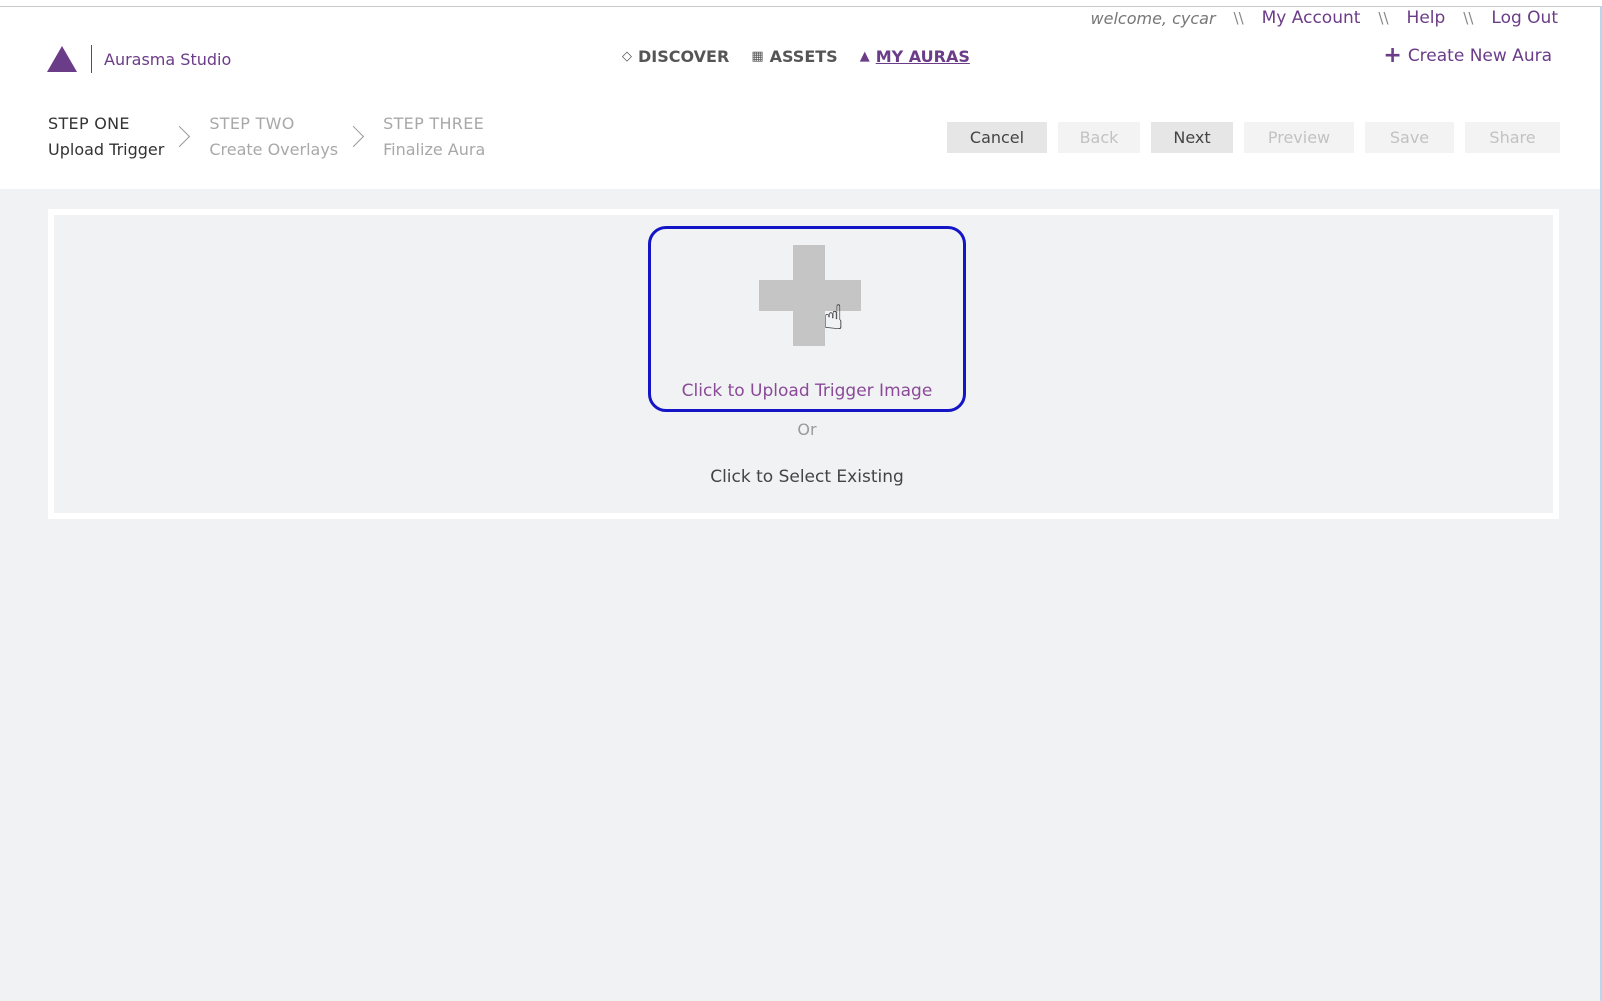 This screenshot has width=1602, height=1001. What do you see at coordinates (434, 123) in the screenshot?
I see `step-number: STEP THREE` at bounding box center [434, 123].